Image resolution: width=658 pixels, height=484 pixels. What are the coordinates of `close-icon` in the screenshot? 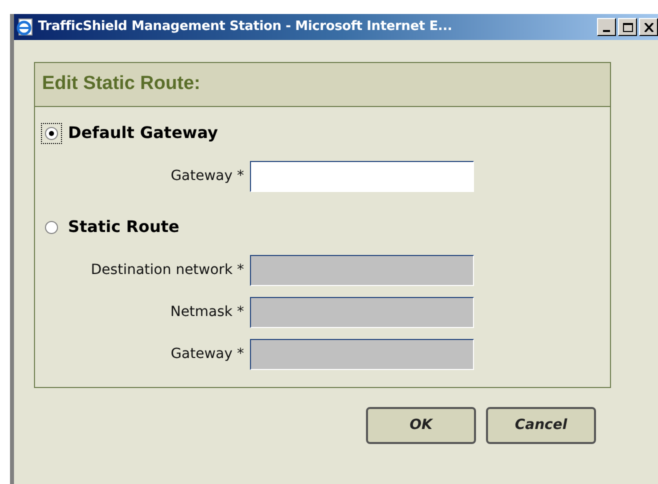 It's located at (649, 27).